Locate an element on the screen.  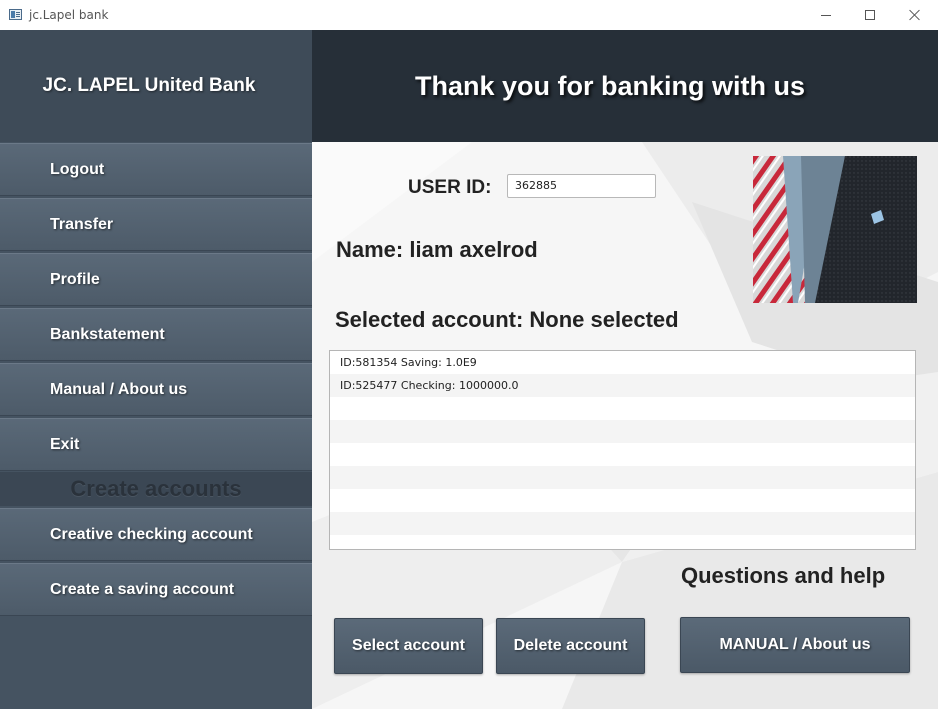
window-title-bar: jc.Lapel bank is located at coordinates (469, 15).